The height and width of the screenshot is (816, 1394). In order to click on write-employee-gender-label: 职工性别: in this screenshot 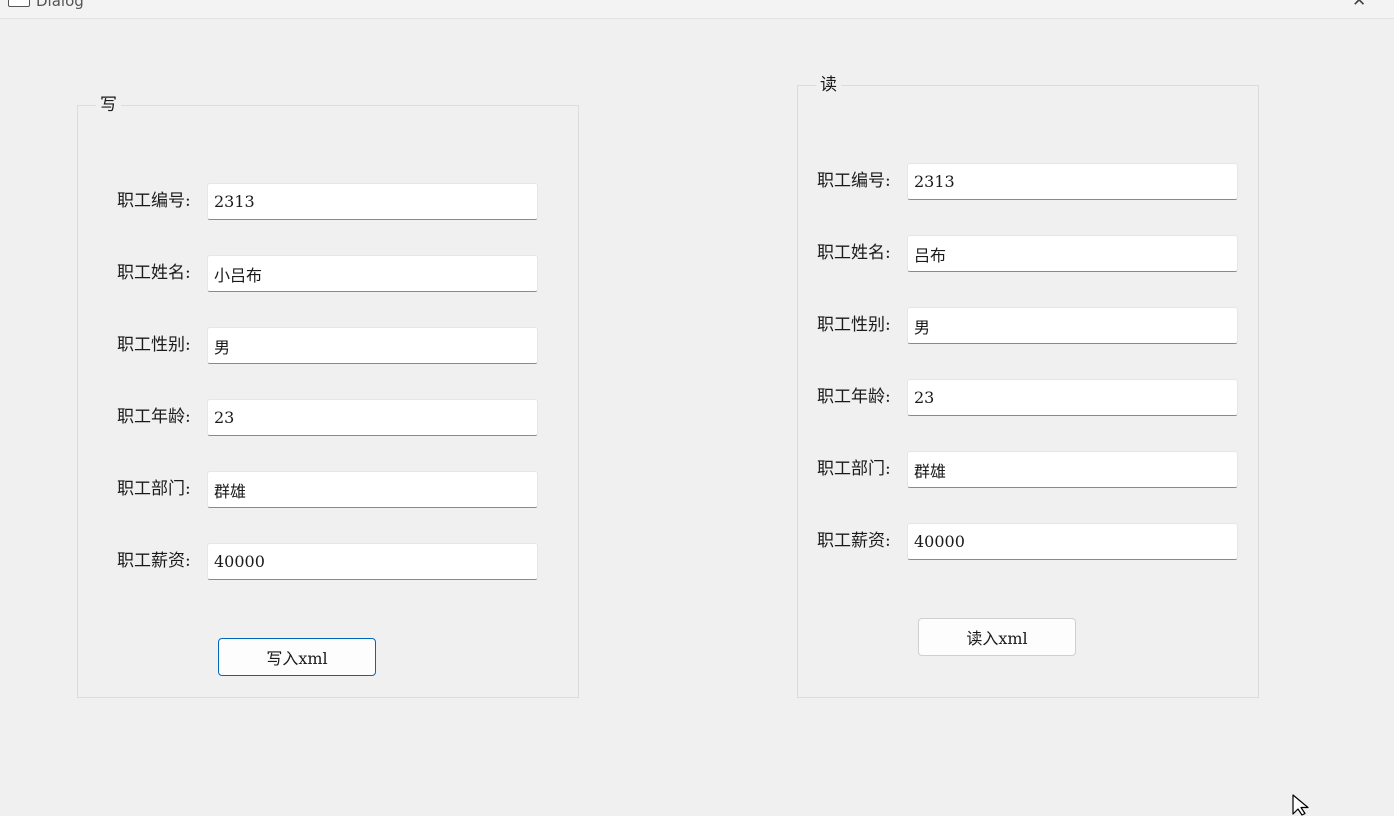, I will do `click(154, 345)`.